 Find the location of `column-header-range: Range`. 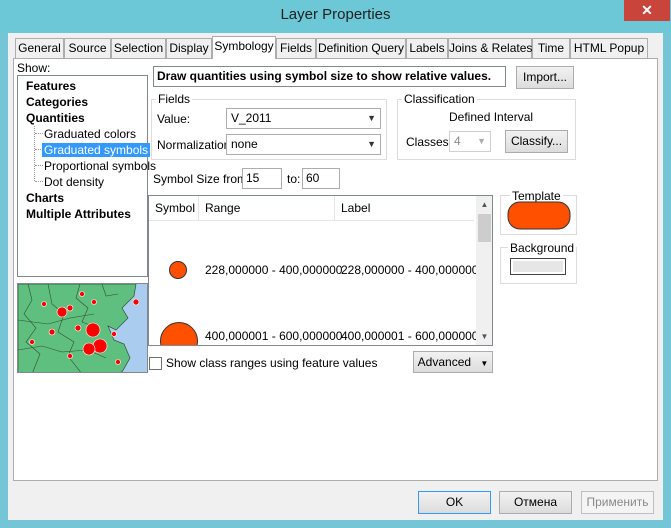

column-header-range: Range is located at coordinates (267, 208).